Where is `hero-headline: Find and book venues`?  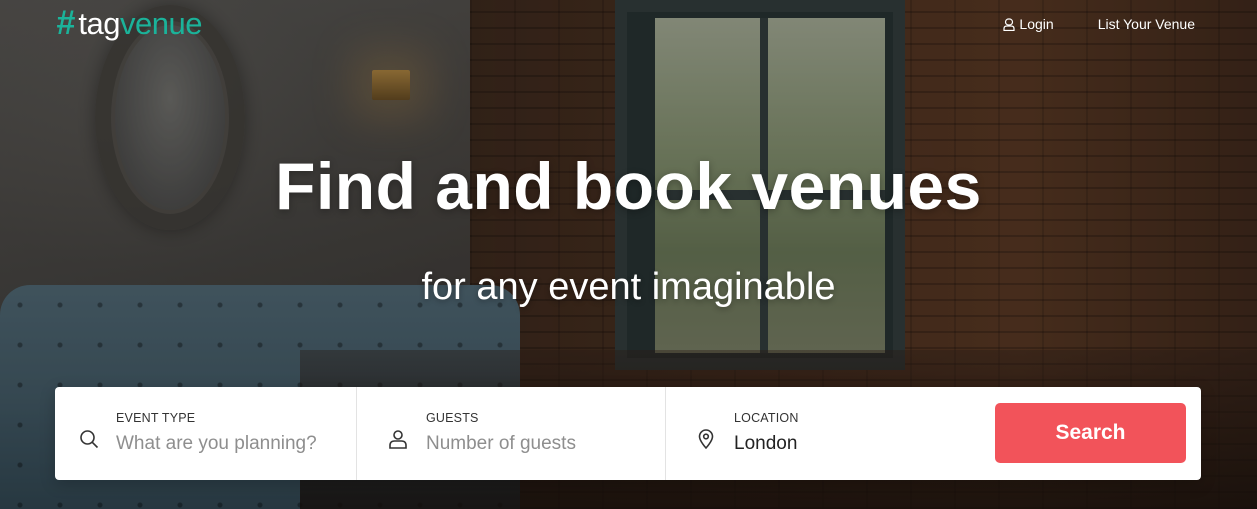
hero-headline: Find and book venues is located at coordinates (628, 186).